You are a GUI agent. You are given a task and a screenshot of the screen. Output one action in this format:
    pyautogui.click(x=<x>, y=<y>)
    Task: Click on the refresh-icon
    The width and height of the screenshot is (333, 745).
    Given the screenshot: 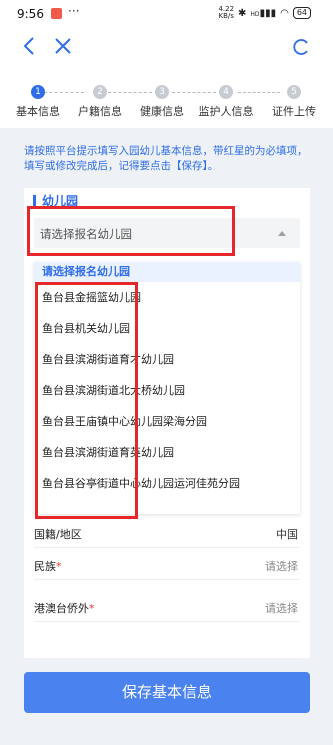 What is the action you would take?
    pyautogui.click(x=301, y=47)
    